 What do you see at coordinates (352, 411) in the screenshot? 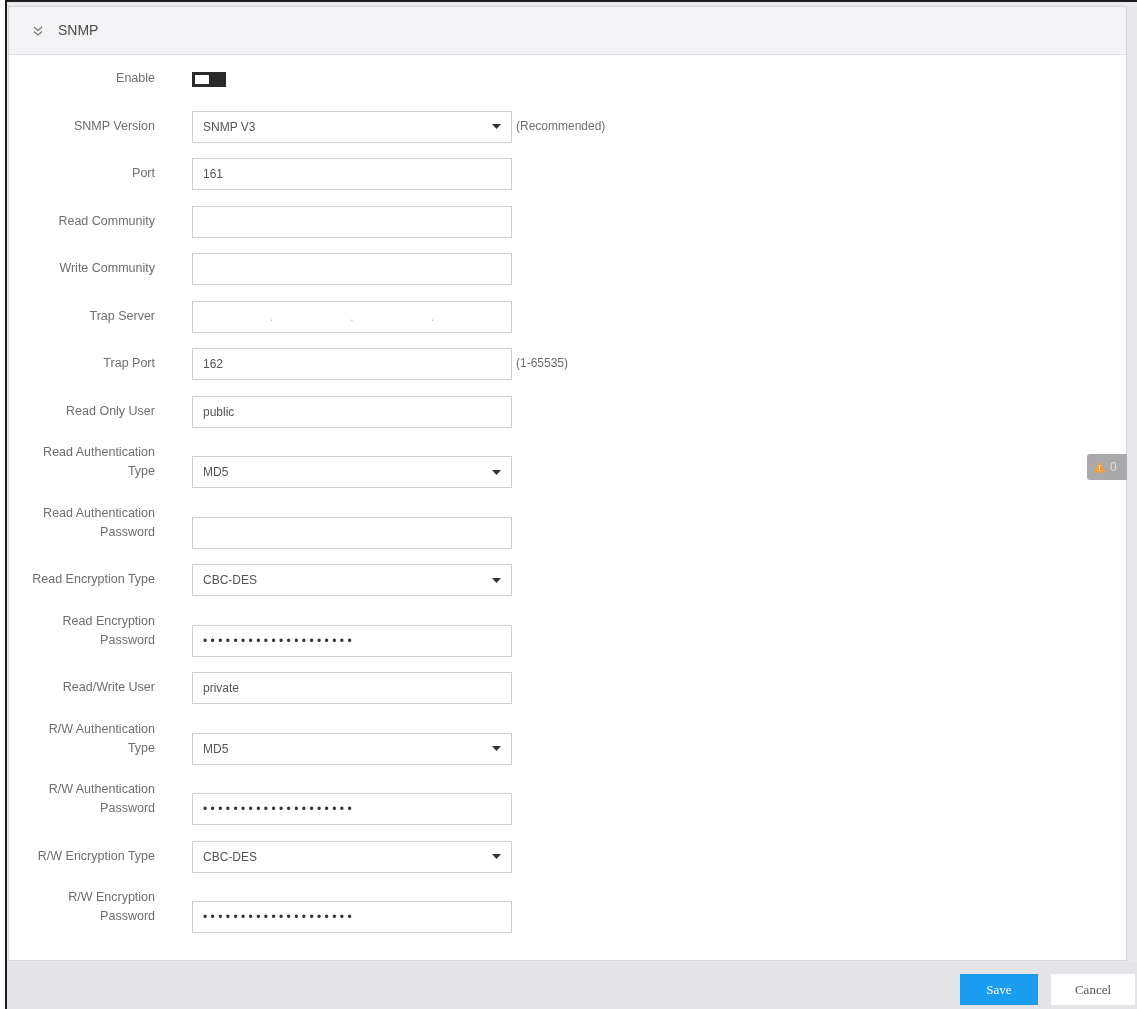
I see `text-field: public` at bounding box center [352, 411].